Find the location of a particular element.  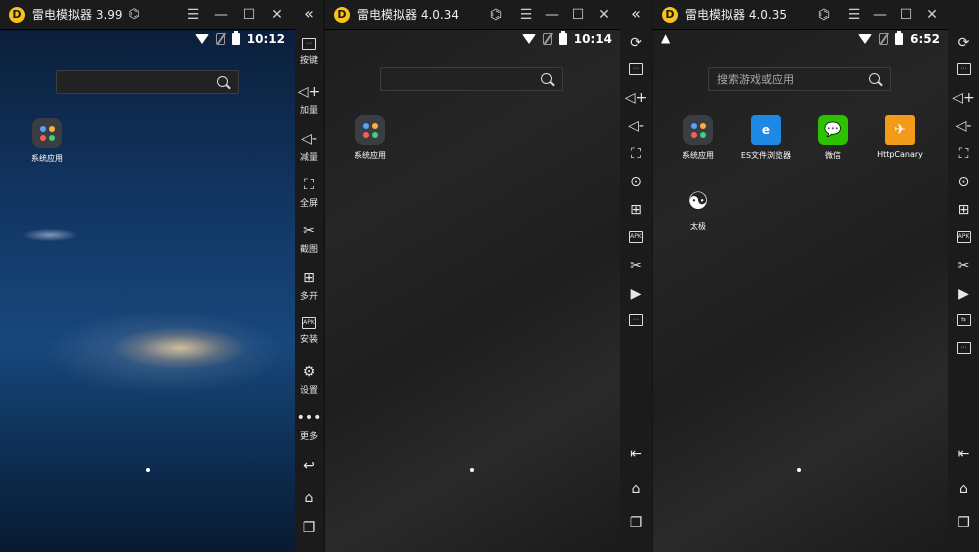

sidebar-item-keymap: ⋯ 按键 is located at coordinates (309, 52).